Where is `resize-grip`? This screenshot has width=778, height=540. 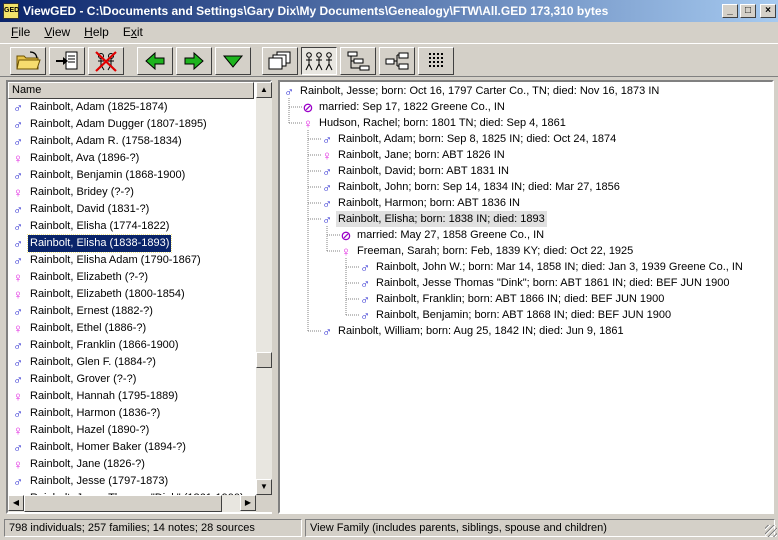
resize-grip is located at coordinates (771, 531).